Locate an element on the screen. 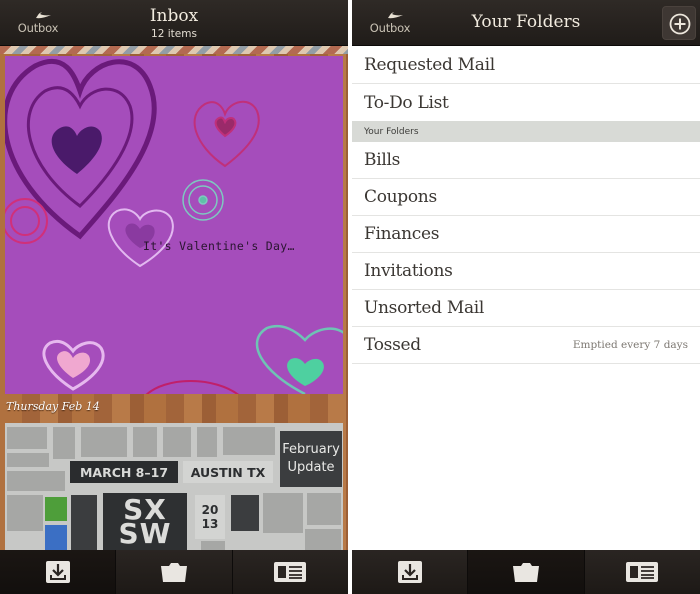 Image resolution: width=700 pixels, height=594 pixels. logo-line-2: SW is located at coordinates (145, 533).